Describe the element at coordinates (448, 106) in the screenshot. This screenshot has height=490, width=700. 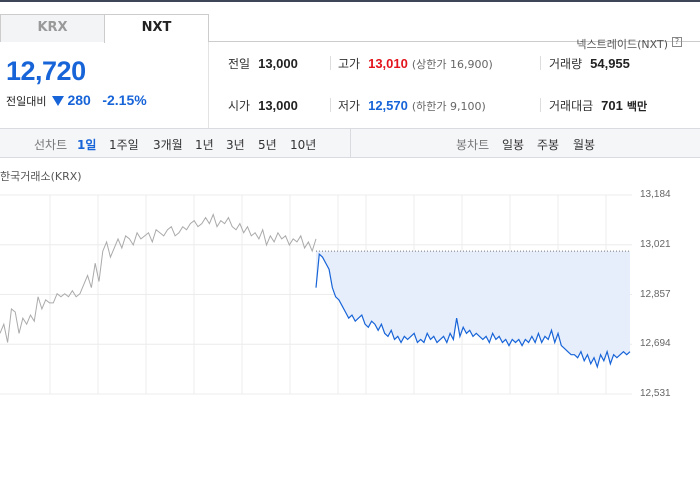
I see `stat-sub: (하한가 9,100)` at that location.